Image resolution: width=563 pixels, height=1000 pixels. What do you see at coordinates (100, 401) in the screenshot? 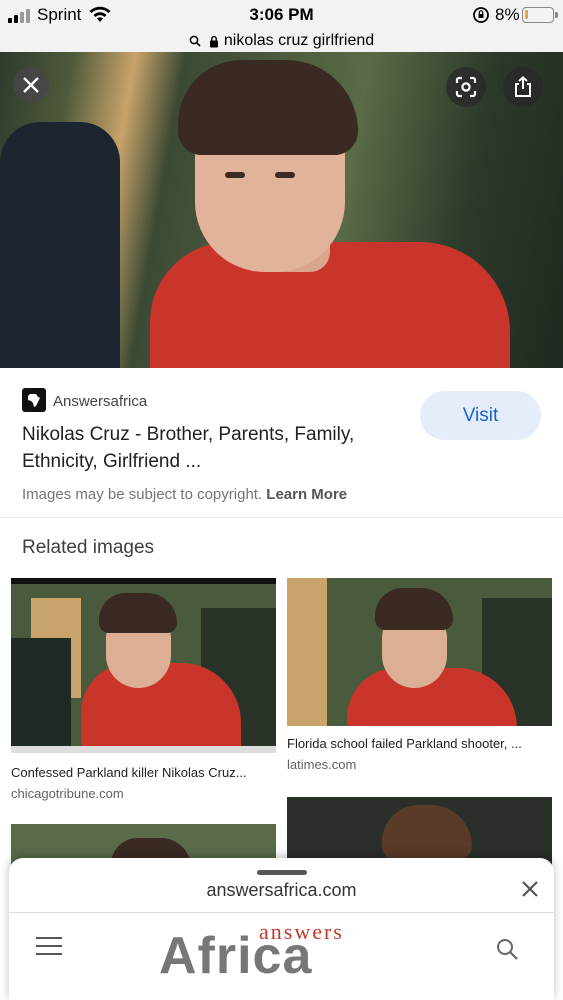
I see `source-site-name: Answersafrica` at bounding box center [100, 401].